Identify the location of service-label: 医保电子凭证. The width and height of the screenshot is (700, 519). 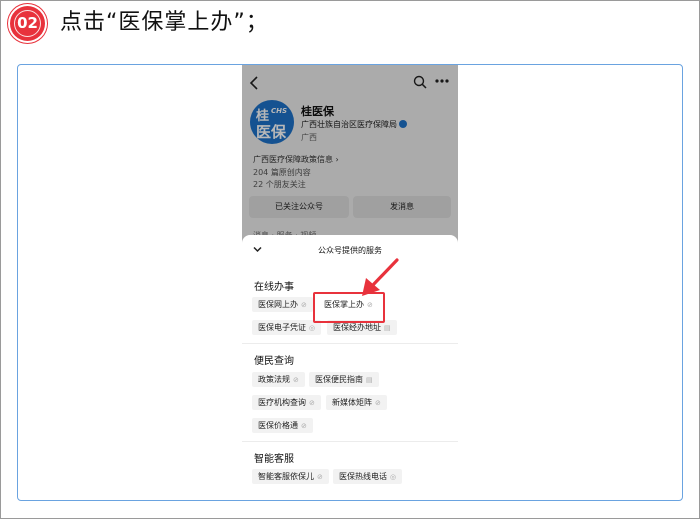
(282, 327).